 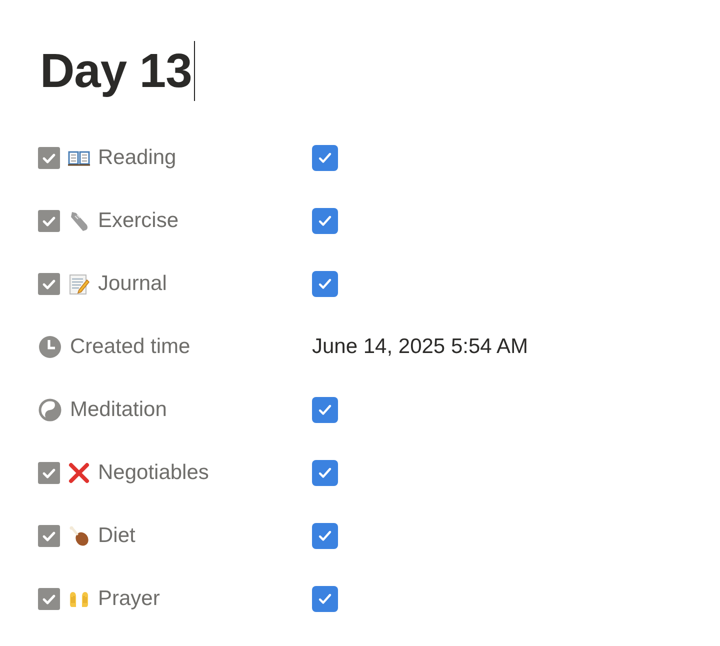 I want to click on property-label: Journal, so click(x=132, y=284).